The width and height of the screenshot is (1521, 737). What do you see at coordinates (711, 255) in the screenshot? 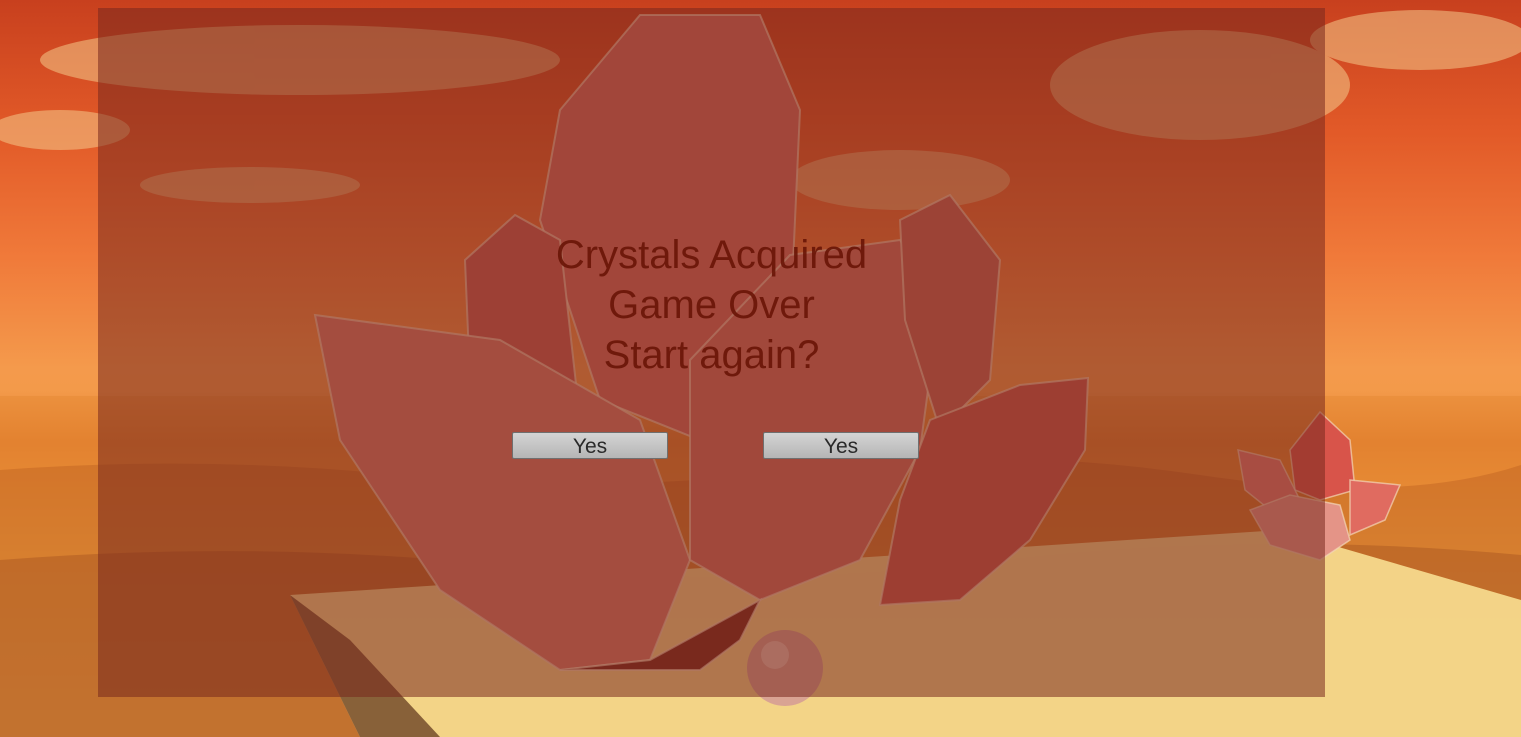
I see `crystals-acquired-text: Crystals Acquired` at bounding box center [711, 255].